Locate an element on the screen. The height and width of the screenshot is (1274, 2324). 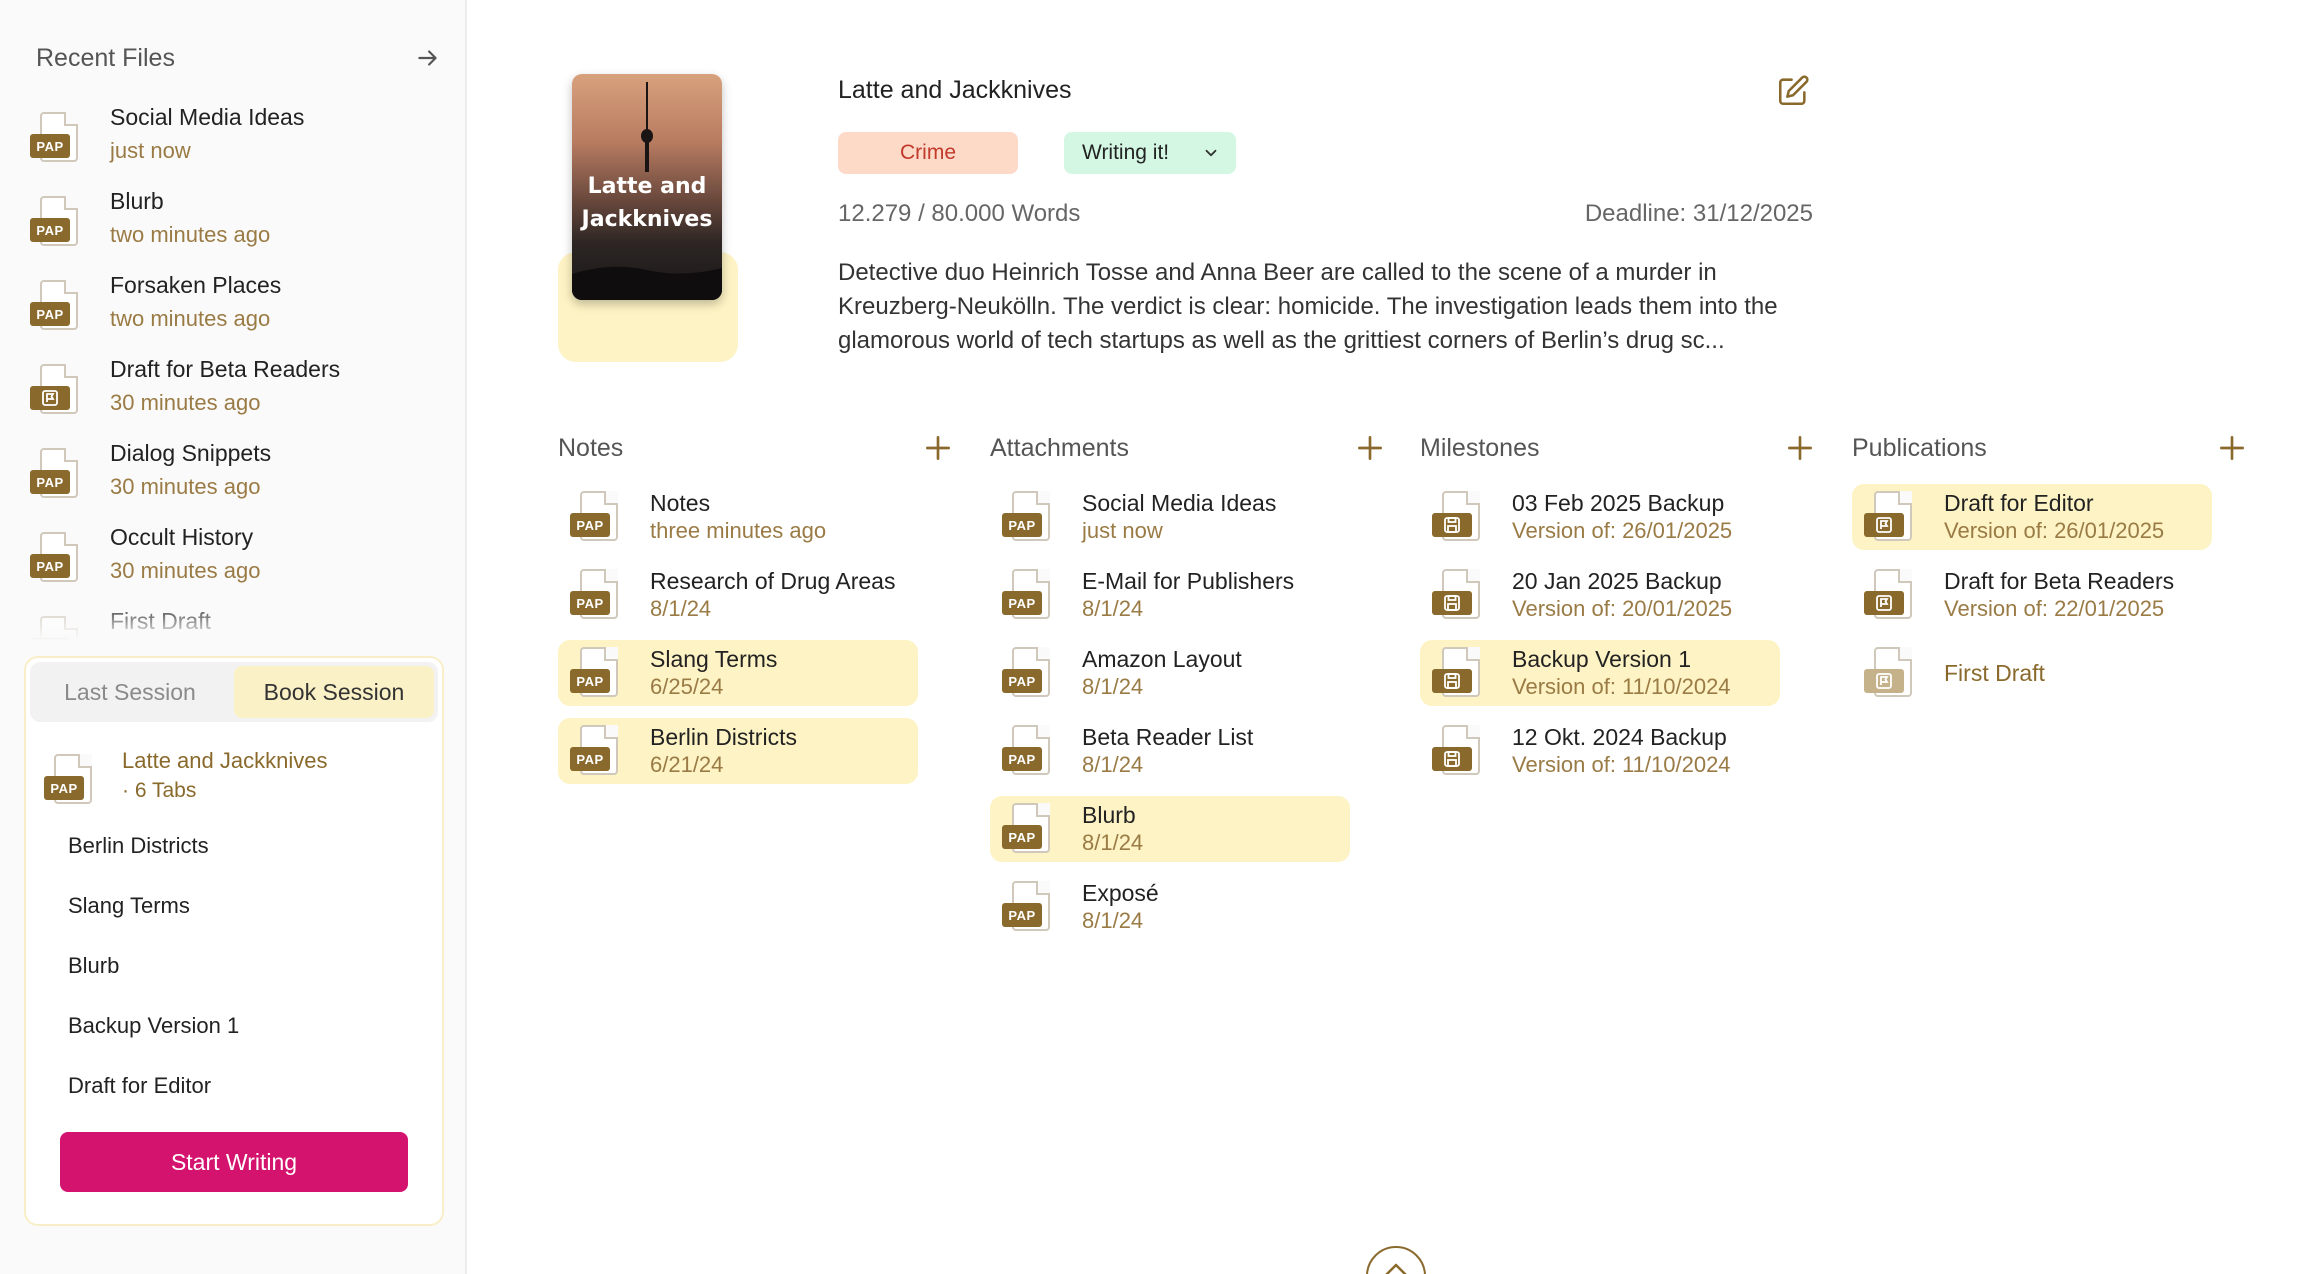
recent-file-name: Draft for Beta Readers is located at coordinates (225, 369).